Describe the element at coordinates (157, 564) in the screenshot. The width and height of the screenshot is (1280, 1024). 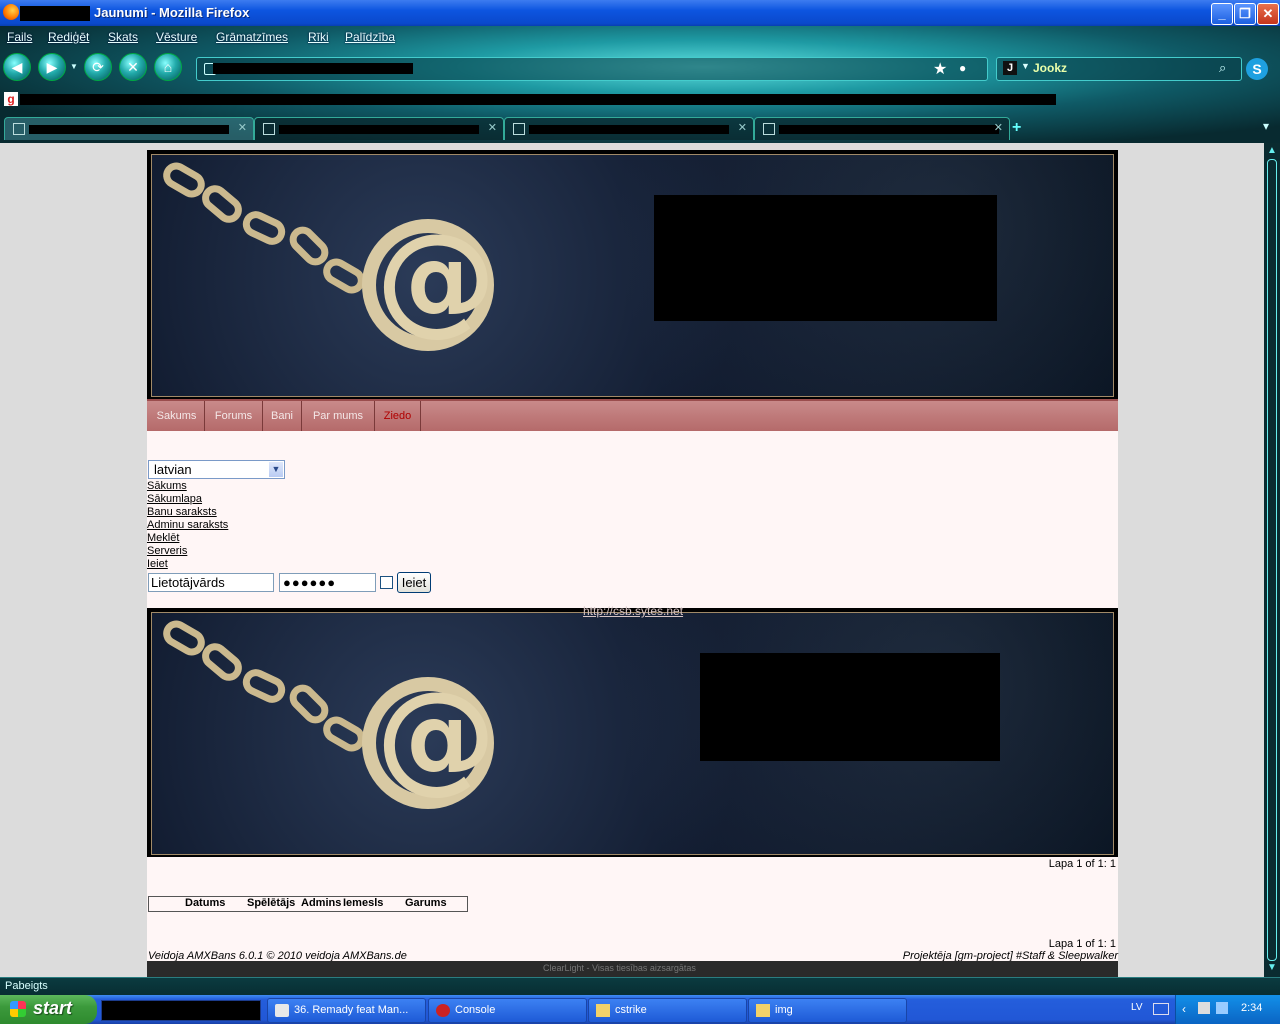
I see `link-login: Ieiet` at that location.